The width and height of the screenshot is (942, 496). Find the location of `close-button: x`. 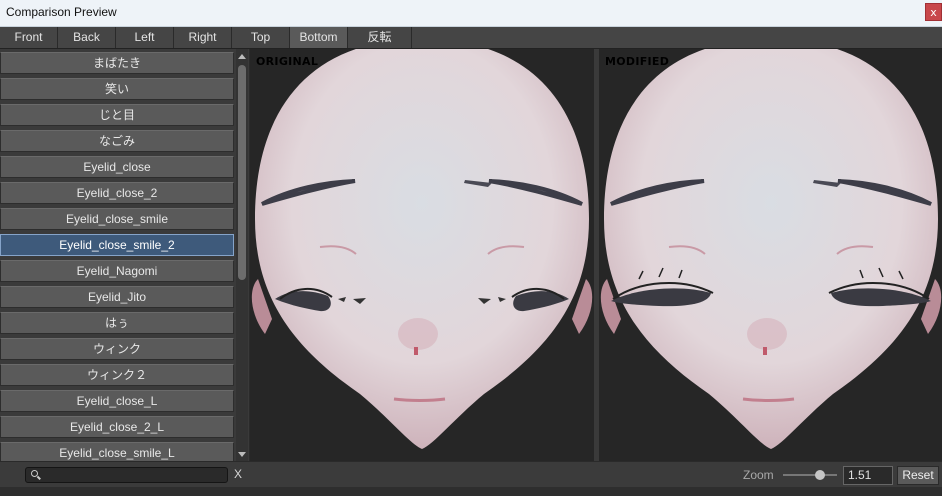

close-button: x is located at coordinates (933, 12).